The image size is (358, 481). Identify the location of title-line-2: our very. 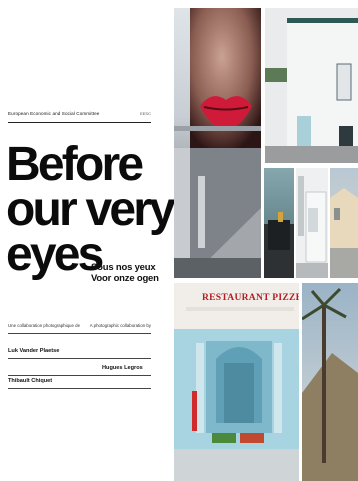
(91, 209).